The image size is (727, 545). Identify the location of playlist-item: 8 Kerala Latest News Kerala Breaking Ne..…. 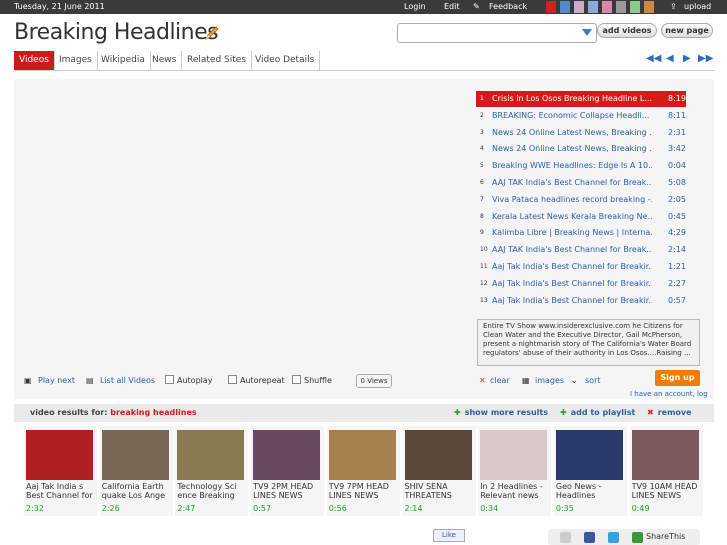
(581, 217).